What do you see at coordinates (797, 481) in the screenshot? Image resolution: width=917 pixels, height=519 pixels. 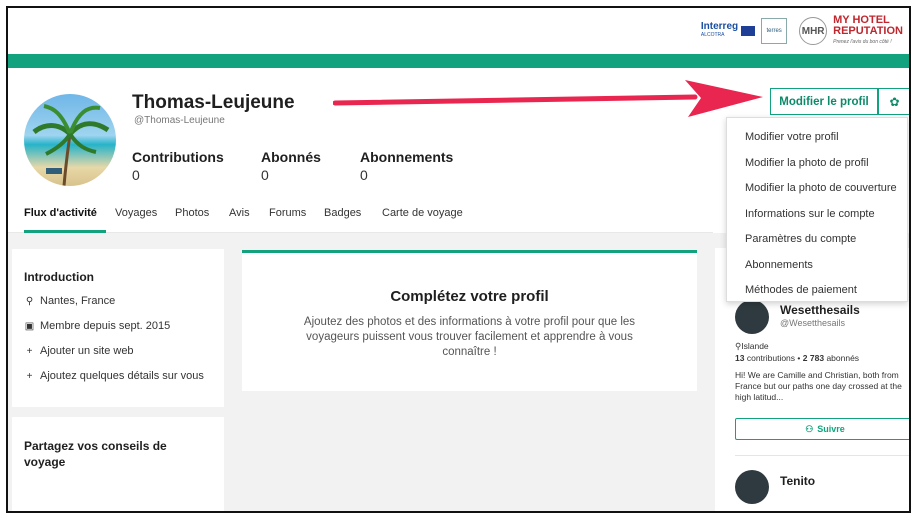 I see `suggestion-name: Tenito` at bounding box center [797, 481].